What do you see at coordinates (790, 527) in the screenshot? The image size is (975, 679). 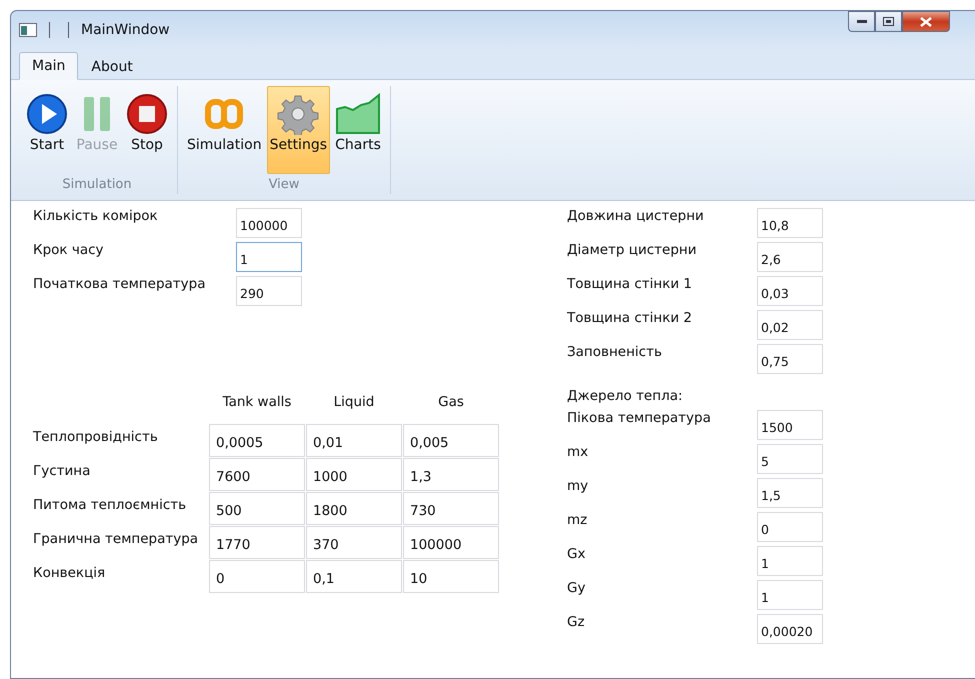 I see `input-field: 0` at bounding box center [790, 527].